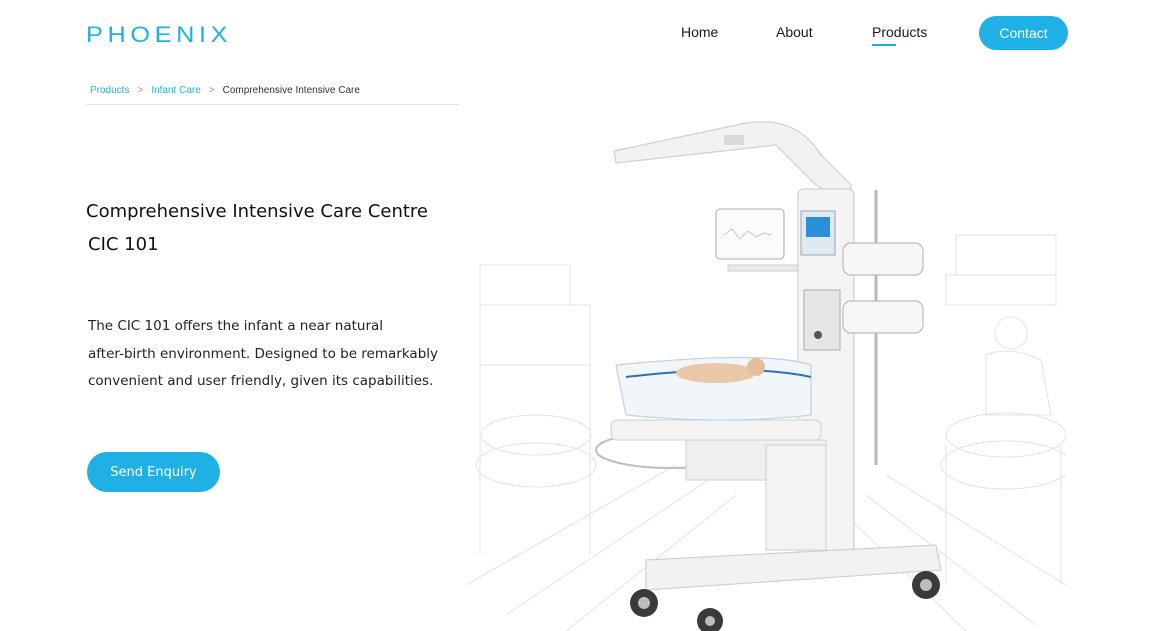 This screenshot has width=1152, height=631. What do you see at coordinates (899, 32) in the screenshot?
I see `nav-item-products: Products` at bounding box center [899, 32].